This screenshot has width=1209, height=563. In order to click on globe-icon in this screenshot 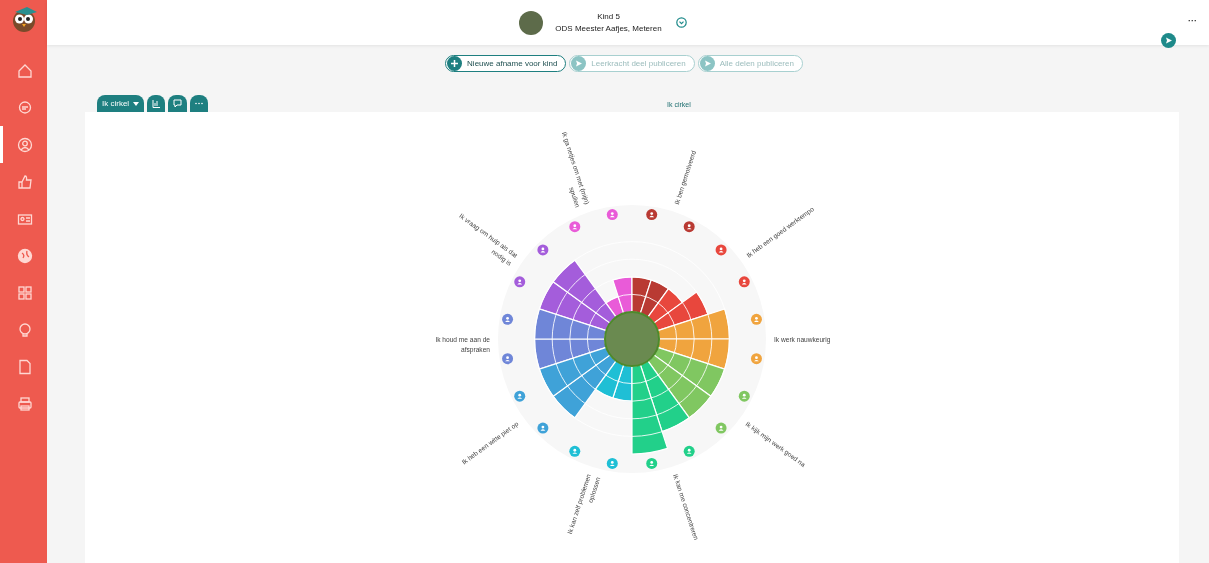, I will do `click(25, 255)`.